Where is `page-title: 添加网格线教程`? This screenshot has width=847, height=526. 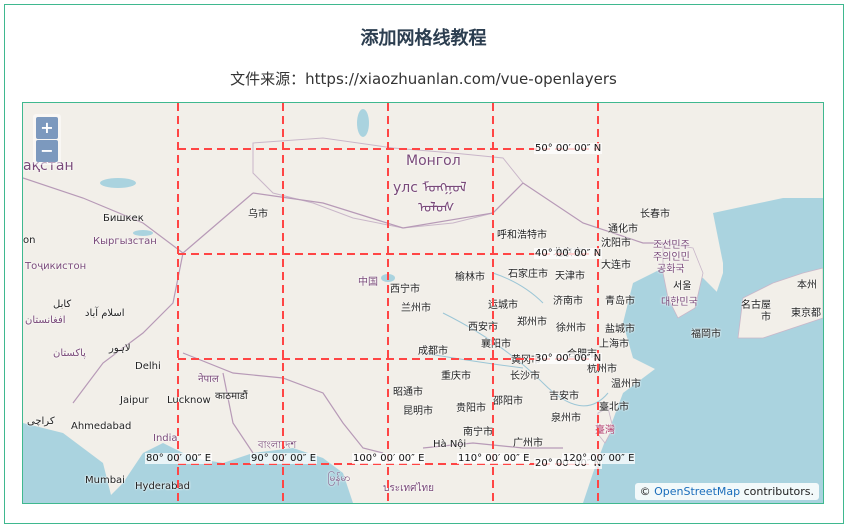 page-title: 添加网格线教程 is located at coordinates (423, 38).